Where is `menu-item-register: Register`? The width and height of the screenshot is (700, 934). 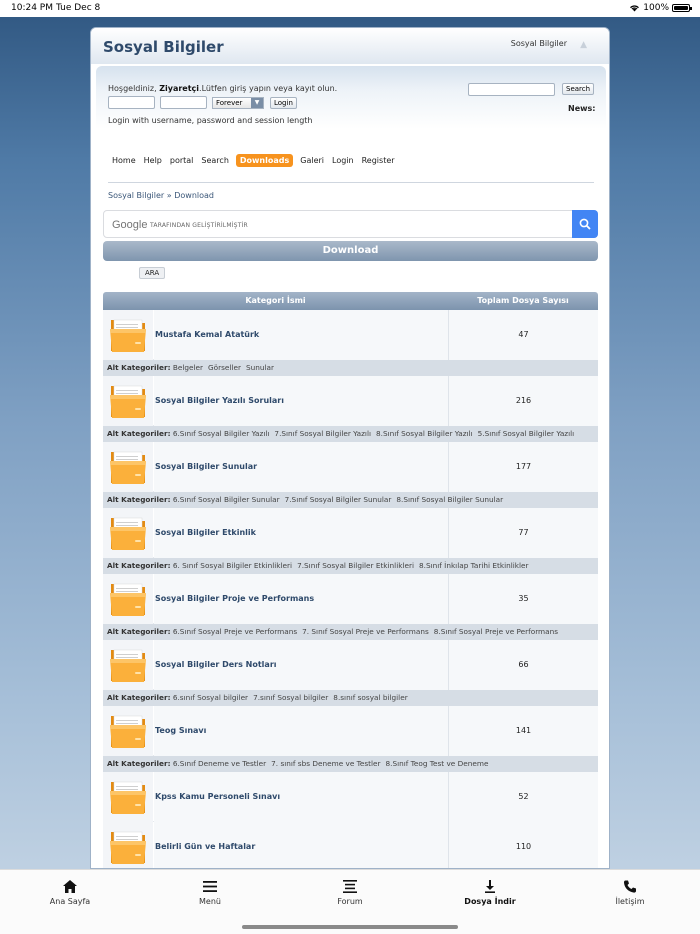 menu-item-register: Register is located at coordinates (378, 160).